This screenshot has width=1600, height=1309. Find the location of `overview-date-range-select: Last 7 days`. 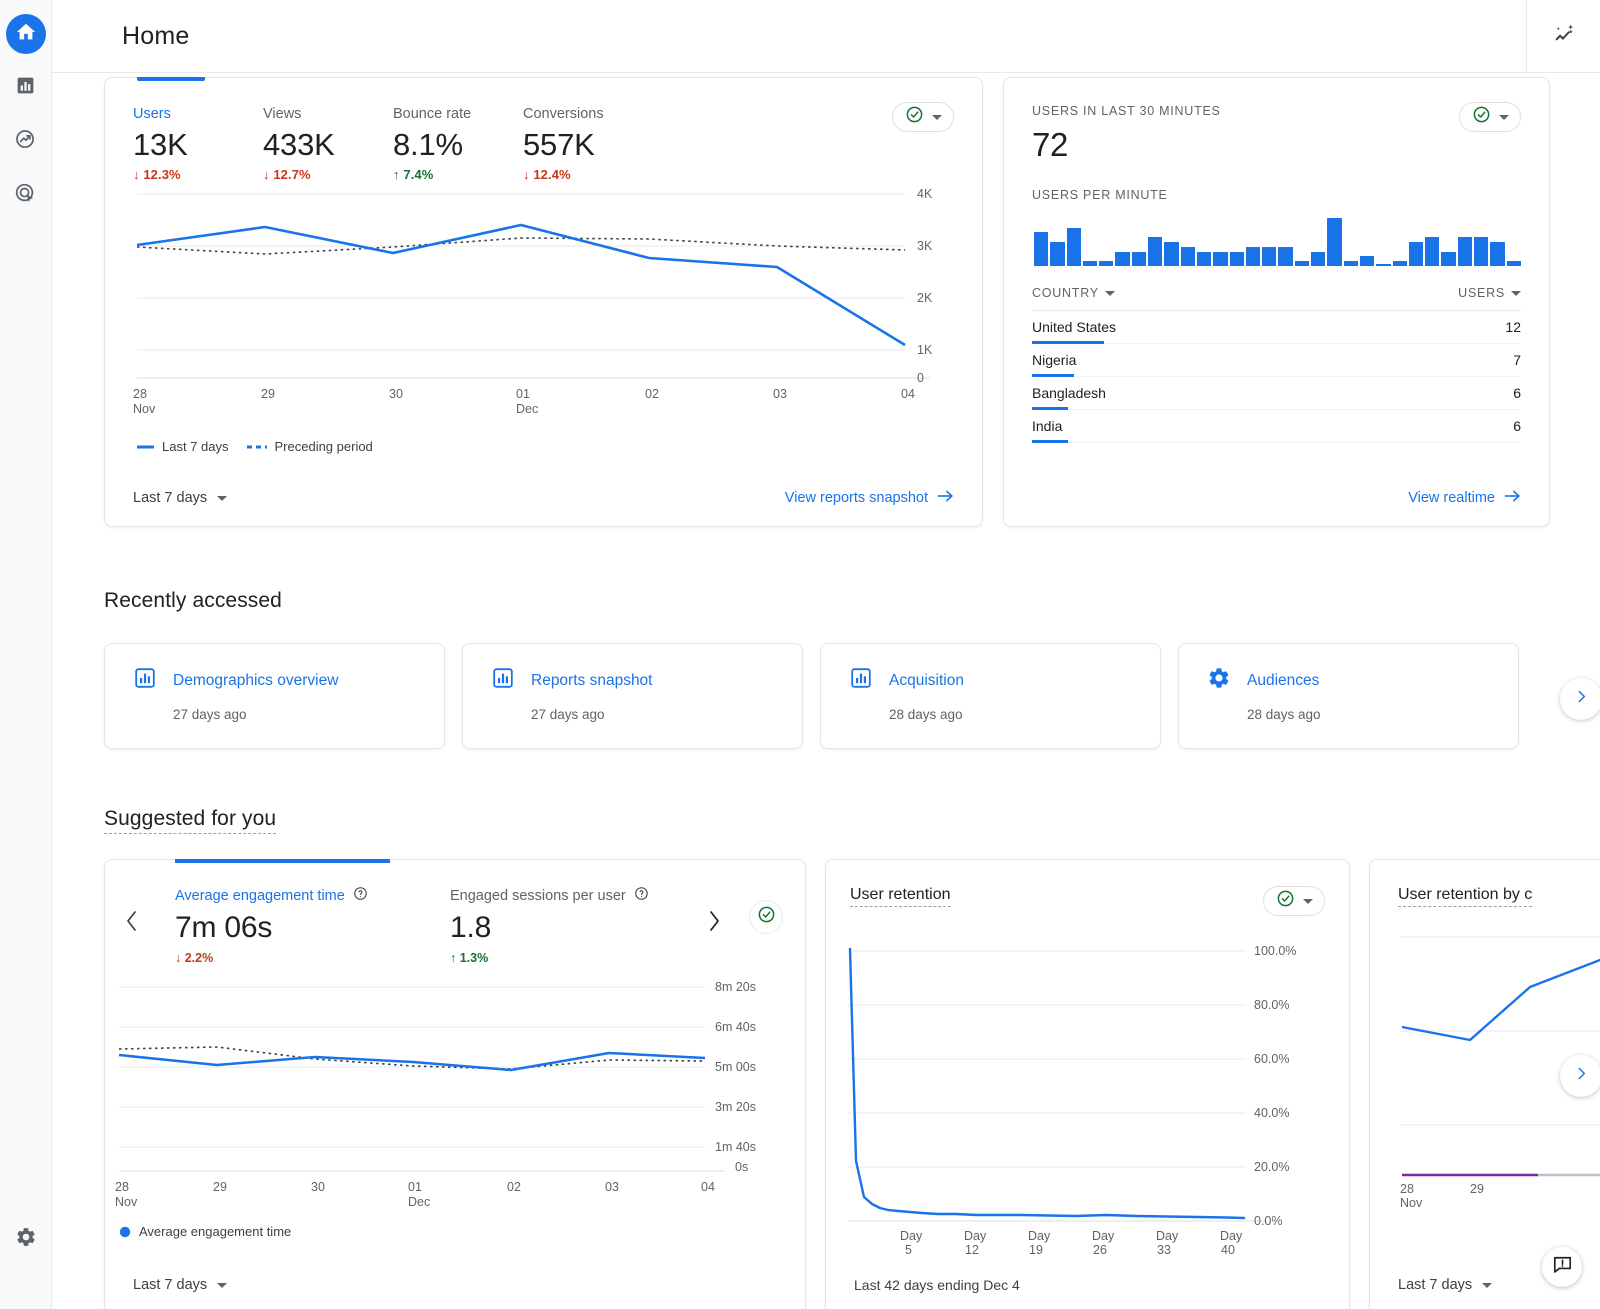

overview-date-range-select: Last 7 days is located at coordinates (180, 498).